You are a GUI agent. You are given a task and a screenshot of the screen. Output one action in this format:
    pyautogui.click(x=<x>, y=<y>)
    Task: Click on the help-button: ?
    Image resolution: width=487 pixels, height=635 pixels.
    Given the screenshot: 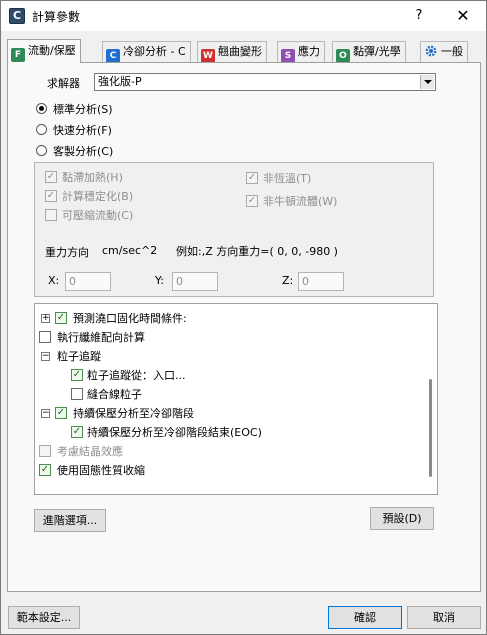 What is the action you would take?
    pyautogui.click(x=419, y=16)
    